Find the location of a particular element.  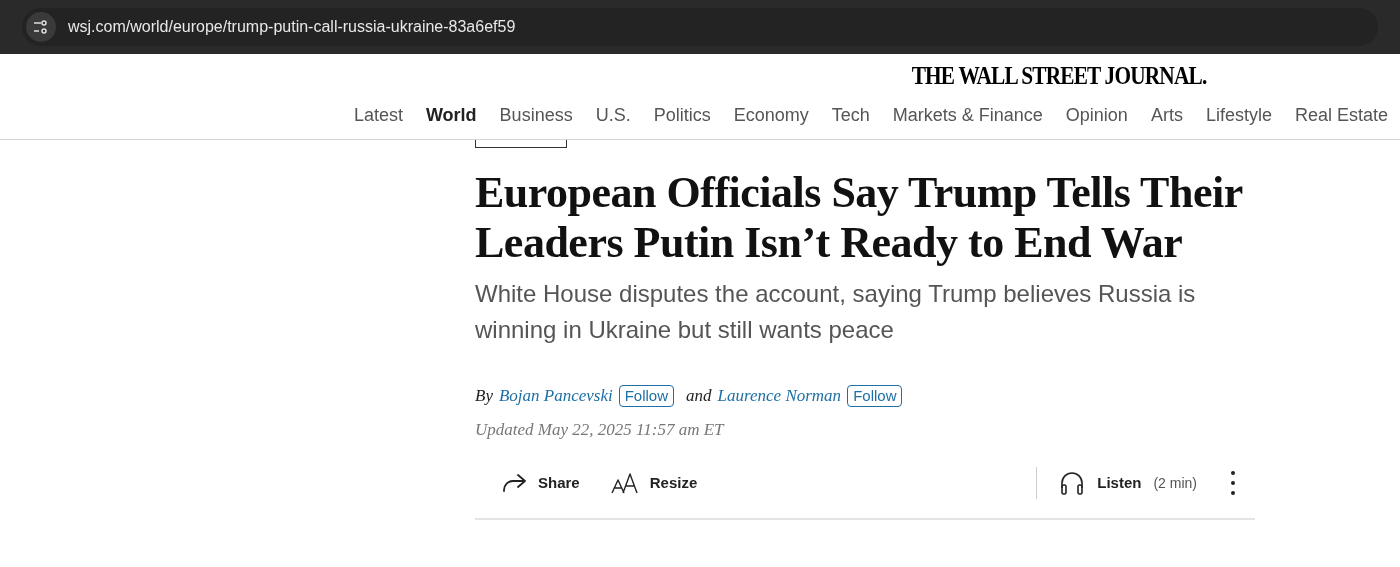

resize-button: Resize is located at coordinates (653, 483).